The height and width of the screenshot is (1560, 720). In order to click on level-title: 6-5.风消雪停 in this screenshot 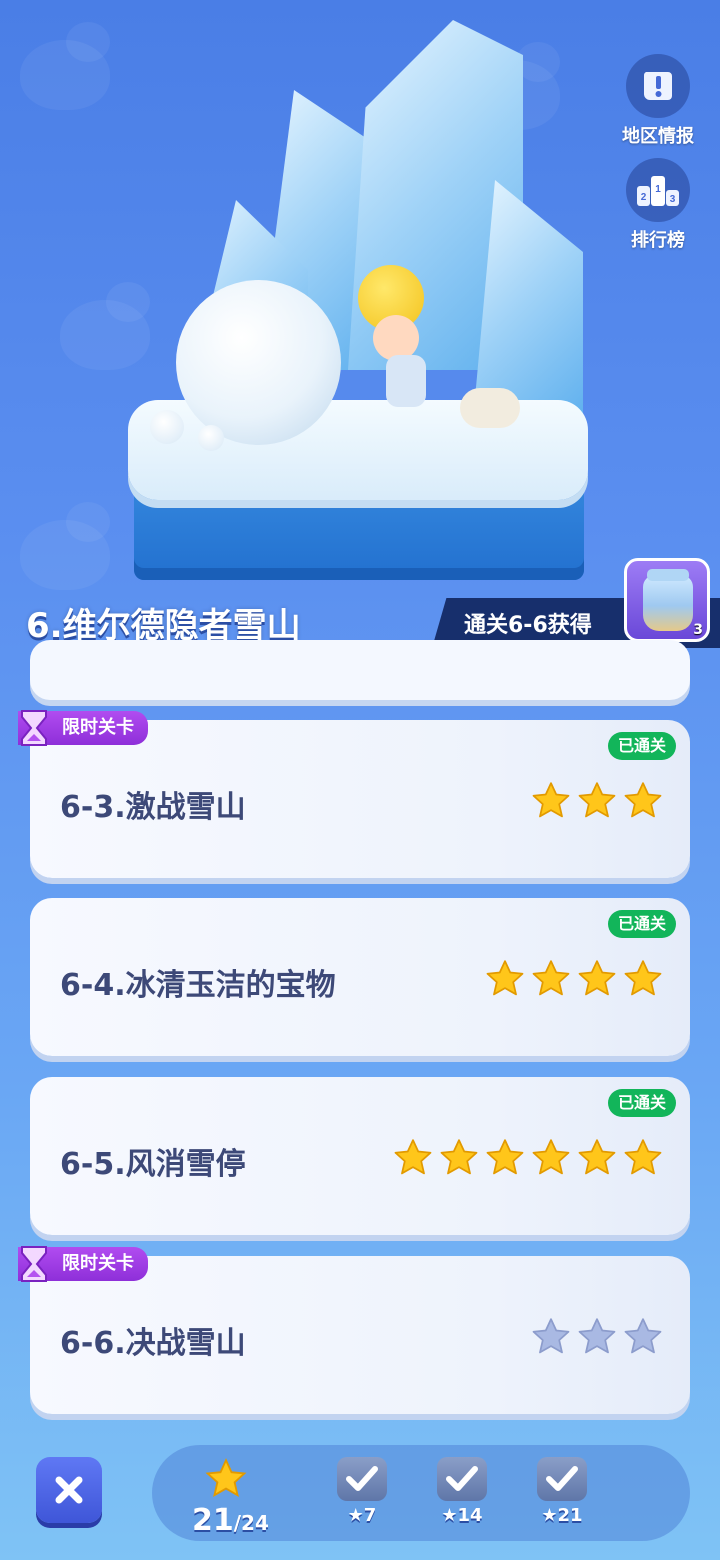, I will do `click(153, 1164)`.